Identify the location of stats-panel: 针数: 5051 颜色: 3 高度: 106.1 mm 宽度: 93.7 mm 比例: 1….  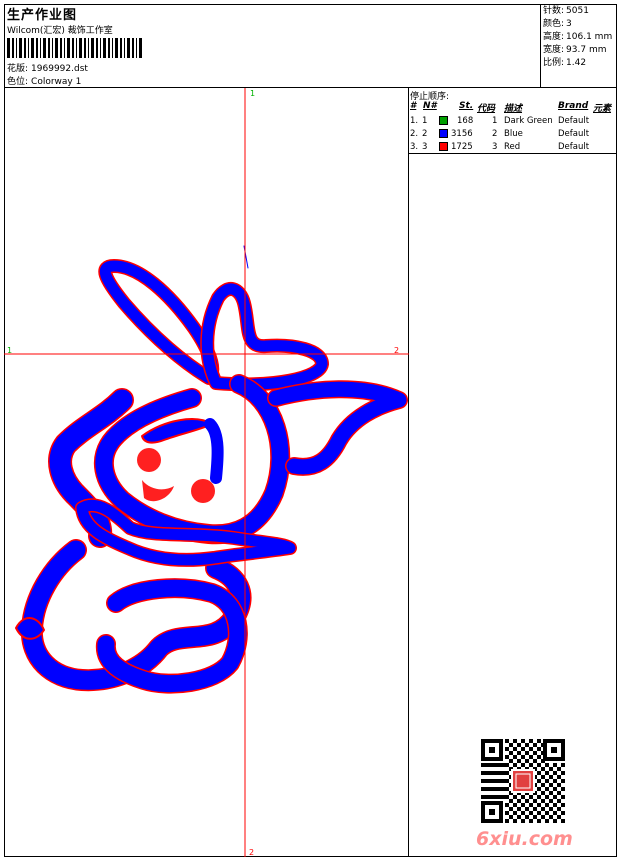
(578, 46).